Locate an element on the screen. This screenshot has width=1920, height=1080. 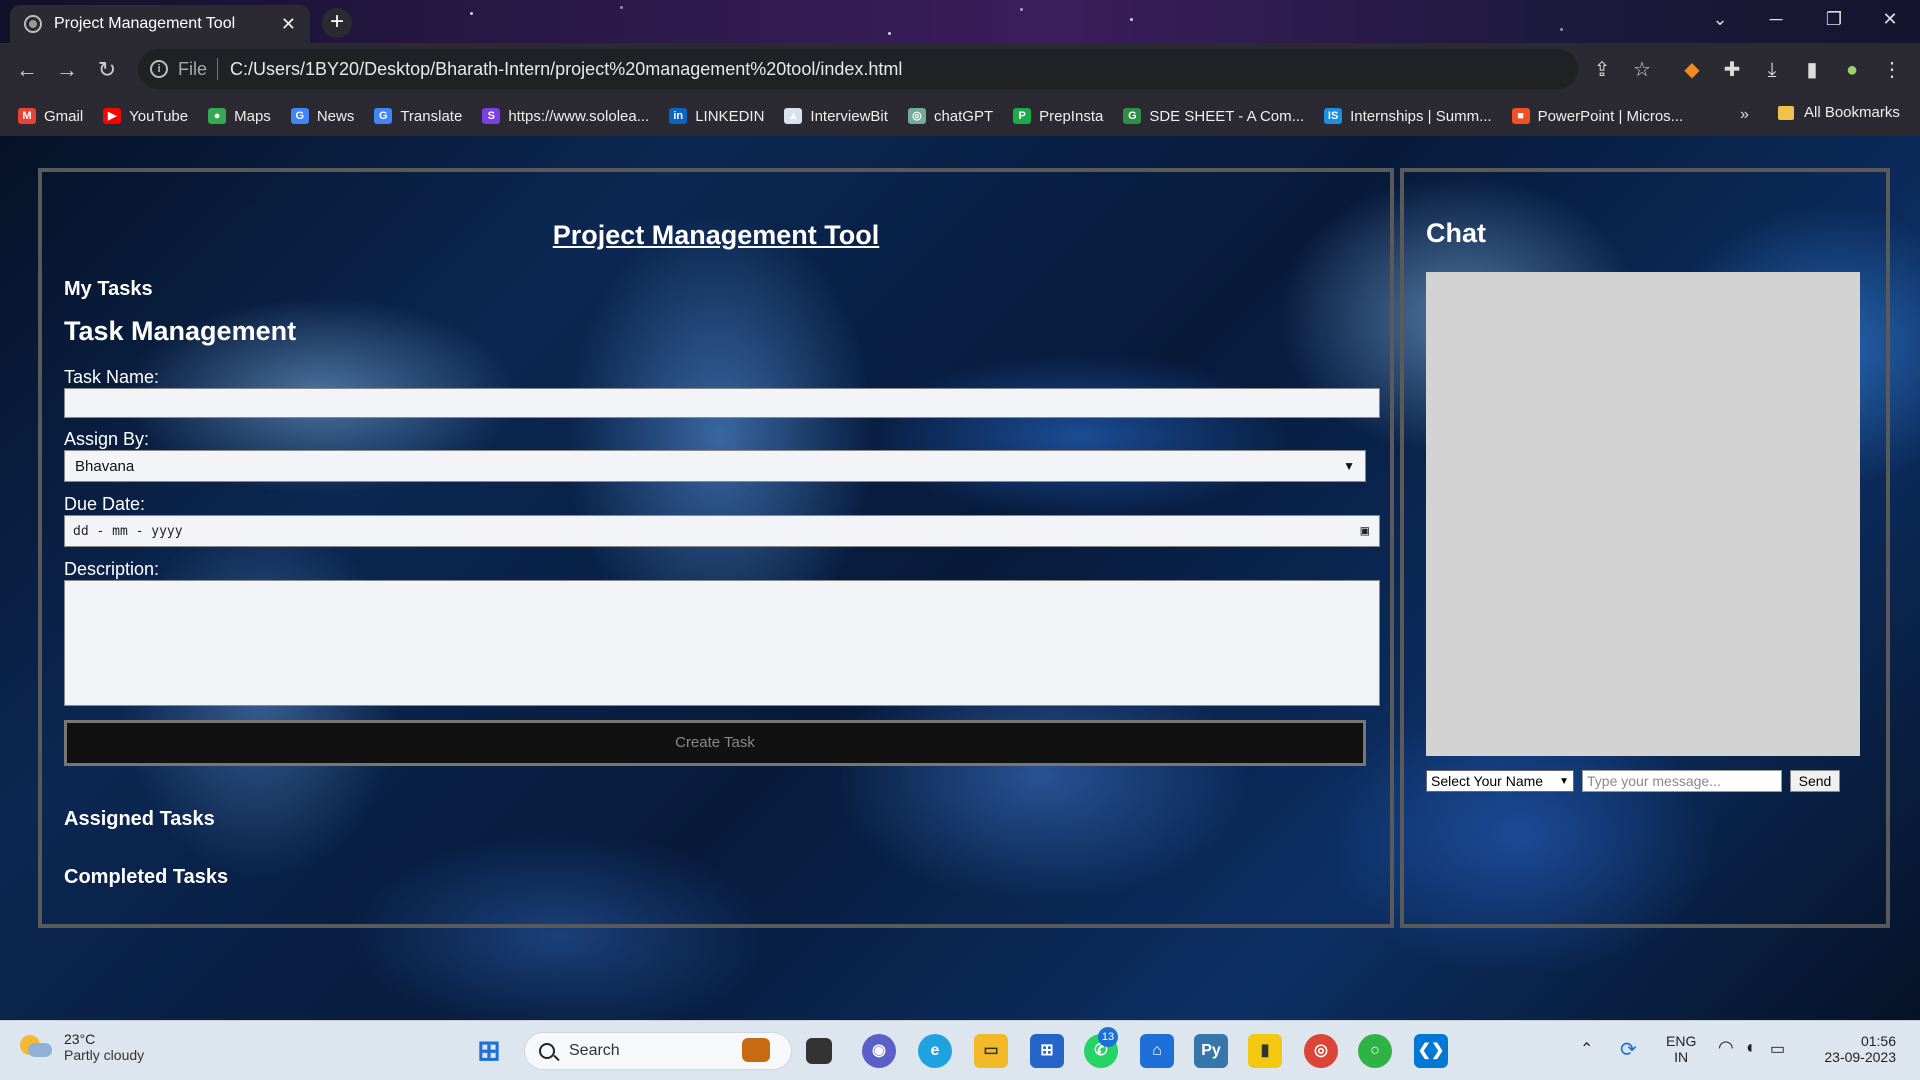
edge-icon: e is located at coordinates (935, 1051).